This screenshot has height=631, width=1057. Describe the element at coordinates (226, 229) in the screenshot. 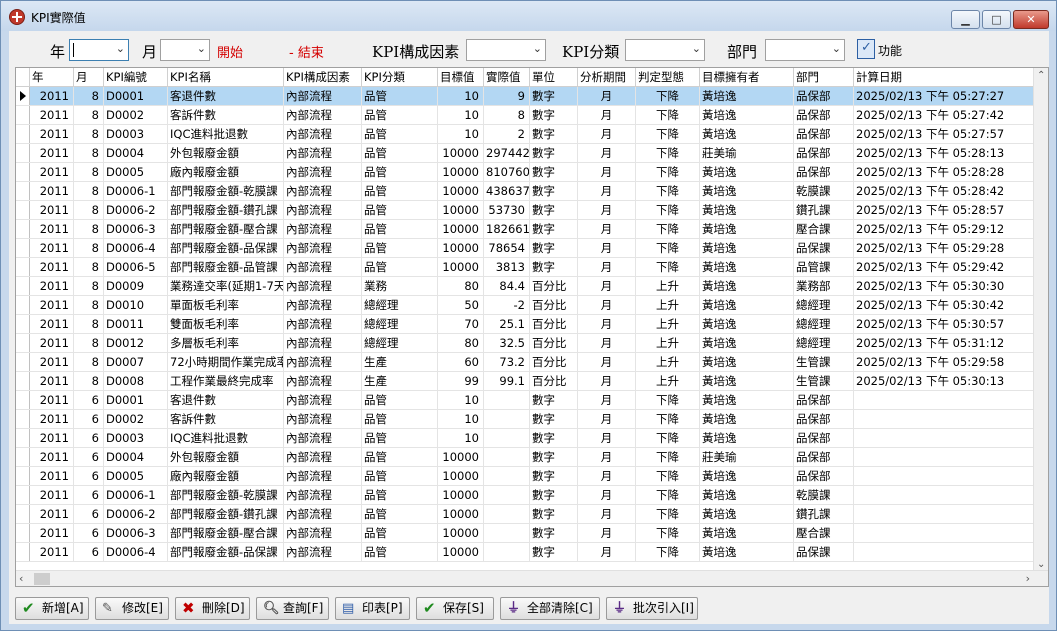

I see `table-cell: 部門報廢金額-壓合課` at that location.